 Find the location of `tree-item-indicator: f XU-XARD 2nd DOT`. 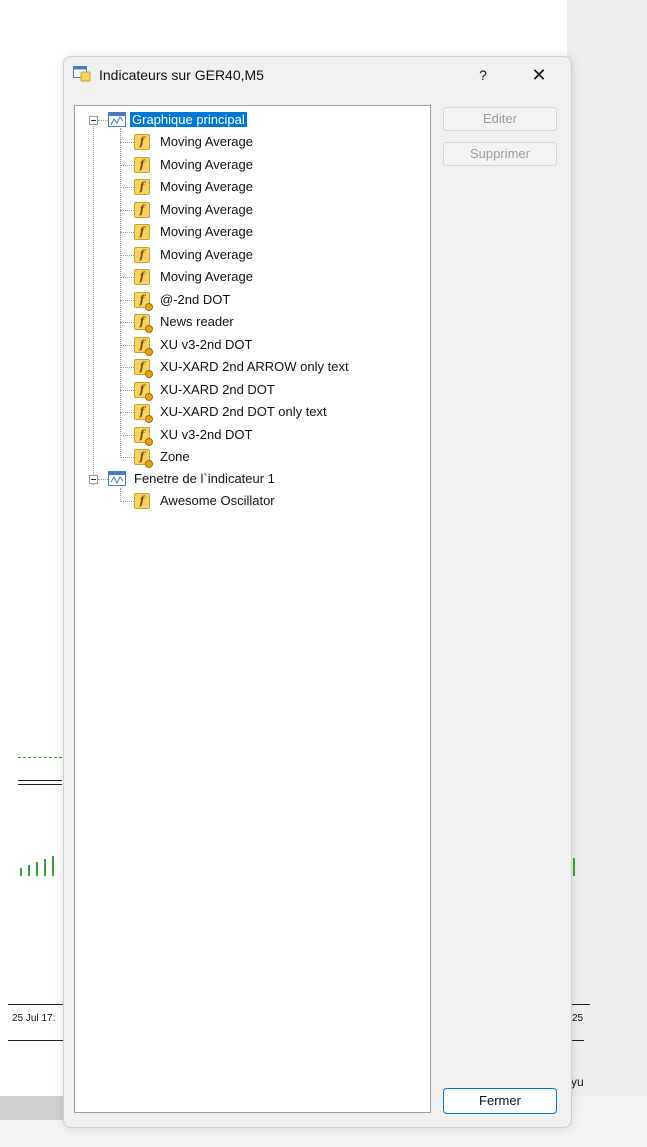

tree-item-indicator: f XU-XARD 2nd DOT is located at coordinates (274, 390).